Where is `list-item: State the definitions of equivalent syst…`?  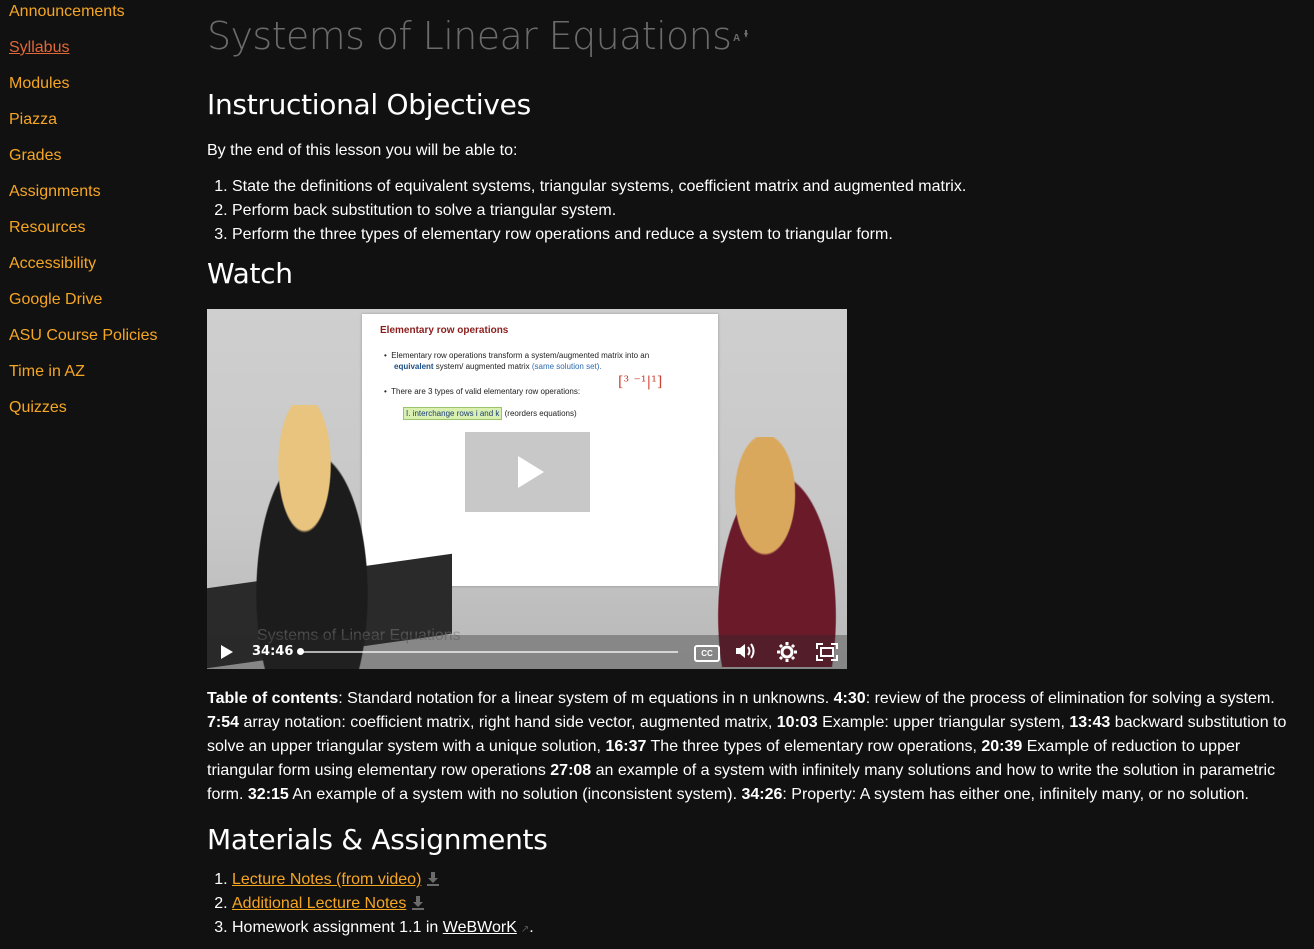 list-item: State the definitions of equivalent syst… is located at coordinates (599, 187).